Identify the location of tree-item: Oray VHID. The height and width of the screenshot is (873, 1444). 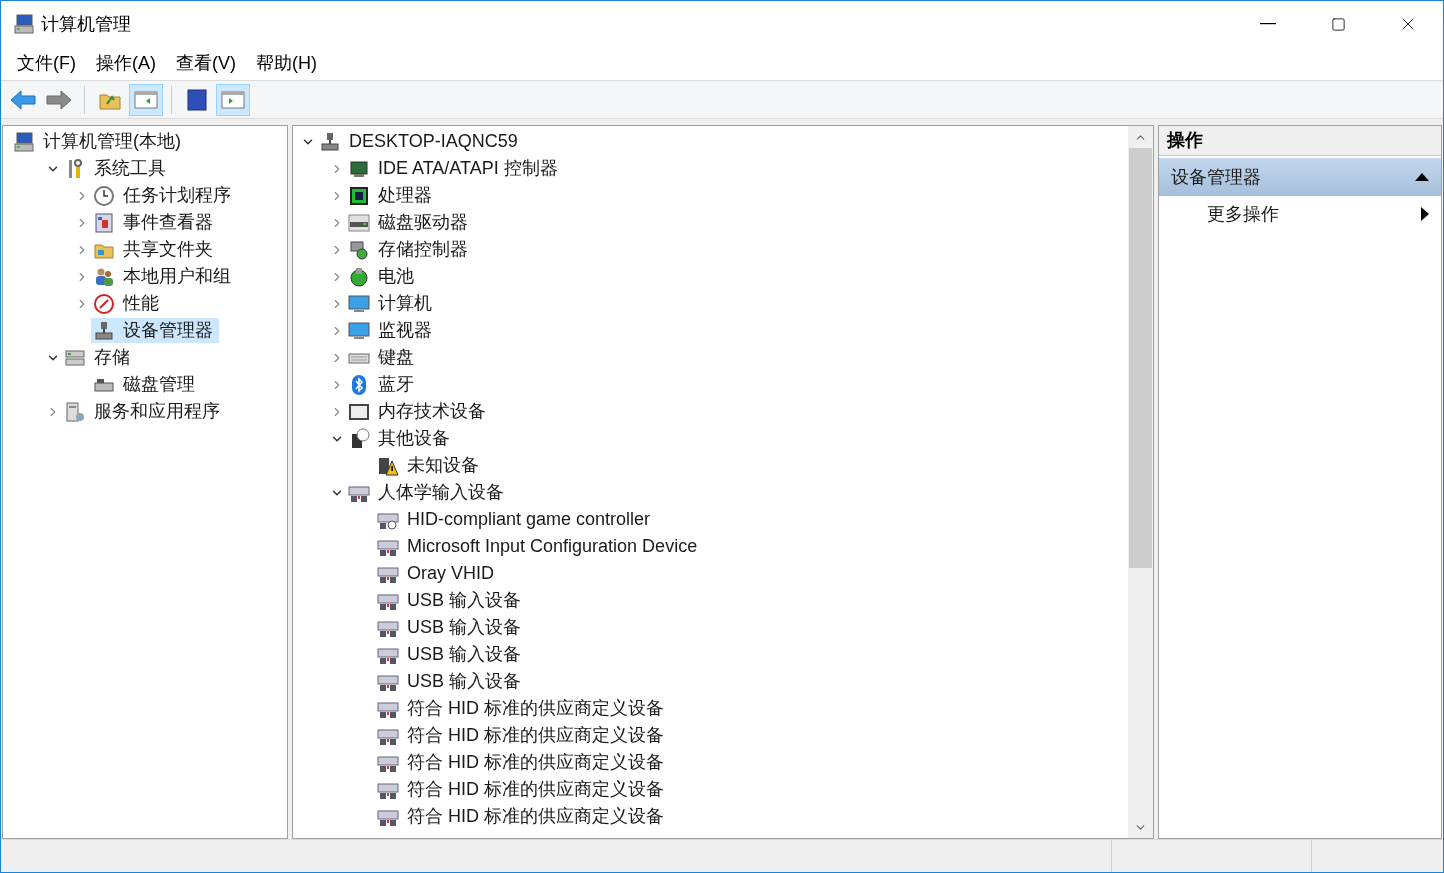
(437, 573).